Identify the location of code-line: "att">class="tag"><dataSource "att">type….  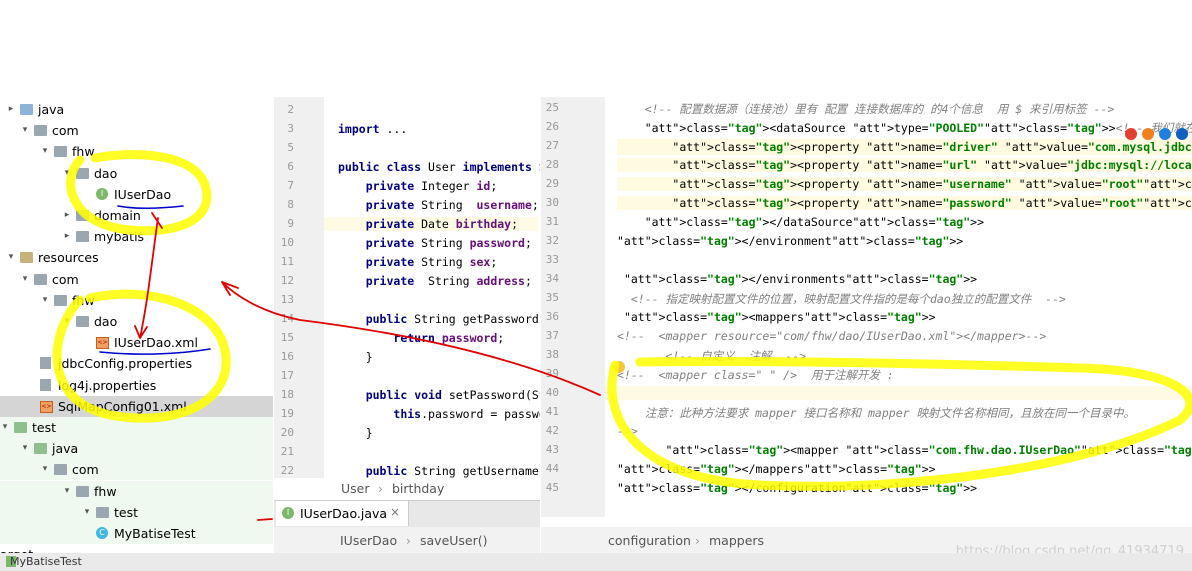
(904, 128).